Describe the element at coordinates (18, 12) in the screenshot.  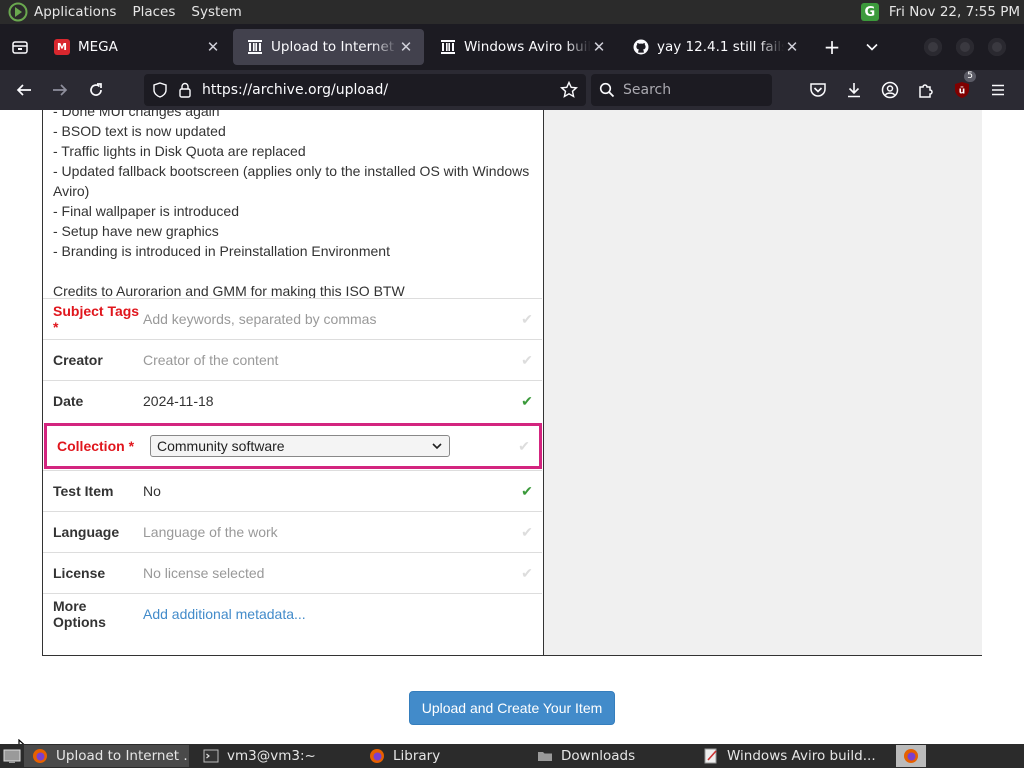
I see `distro-logo-icon` at that location.